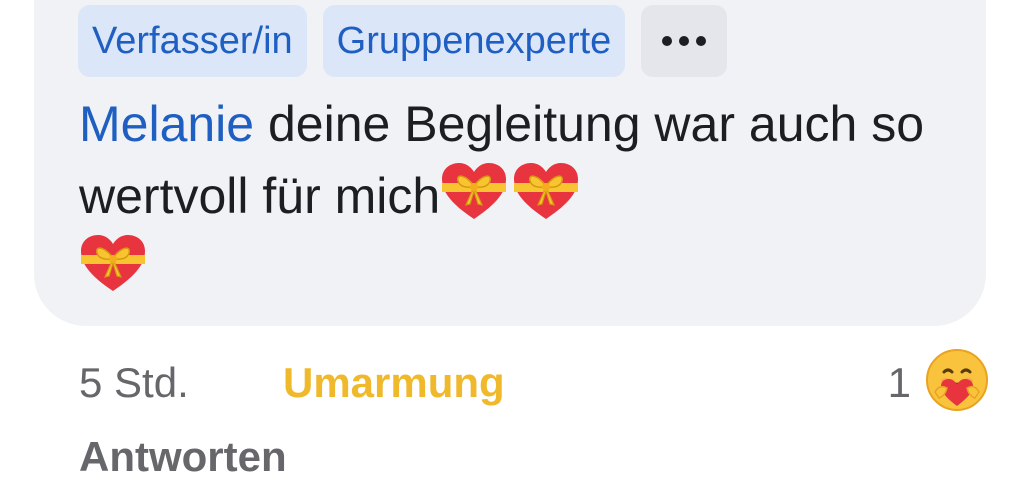  Describe the element at coordinates (534, 381) in the screenshot. I see `comment-meta-row: 5 Std. Umarmung 1` at that location.